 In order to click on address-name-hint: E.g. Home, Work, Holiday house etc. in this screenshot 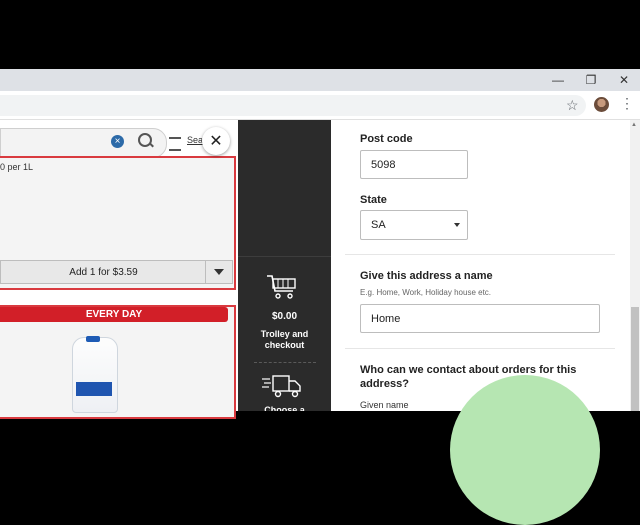, I will do `click(426, 292)`.